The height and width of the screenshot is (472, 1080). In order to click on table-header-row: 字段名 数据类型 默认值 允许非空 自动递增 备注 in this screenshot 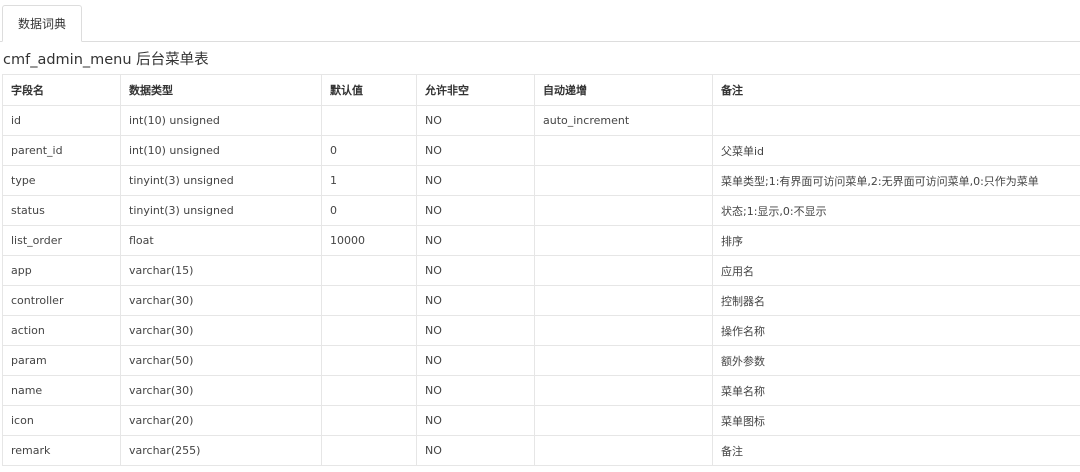, I will do `click(541, 90)`.